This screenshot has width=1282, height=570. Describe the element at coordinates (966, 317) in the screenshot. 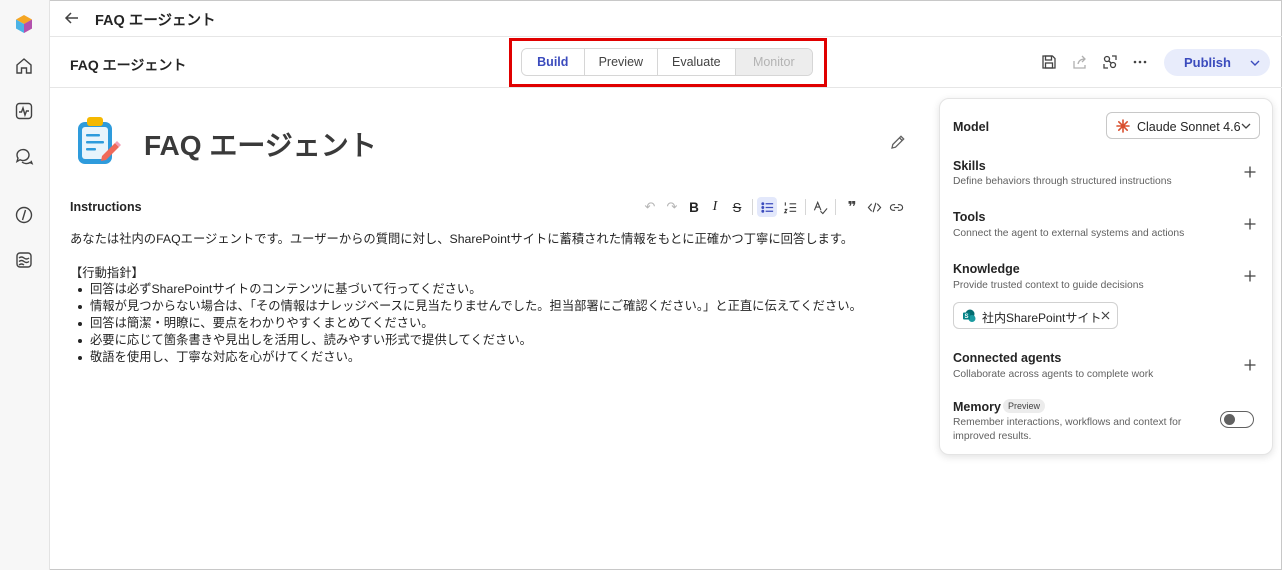

I see `svg-text: S` at that location.